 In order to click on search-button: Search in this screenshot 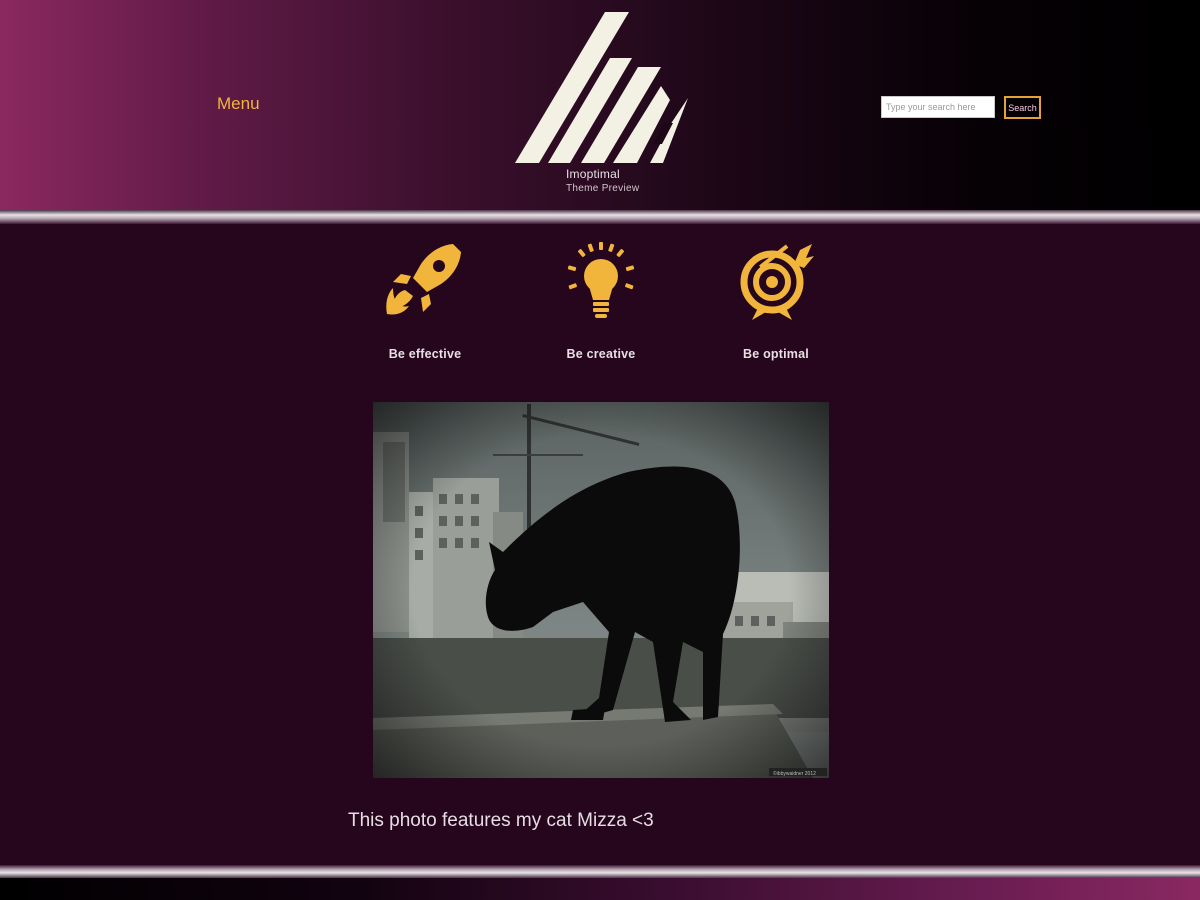, I will do `click(1022, 107)`.